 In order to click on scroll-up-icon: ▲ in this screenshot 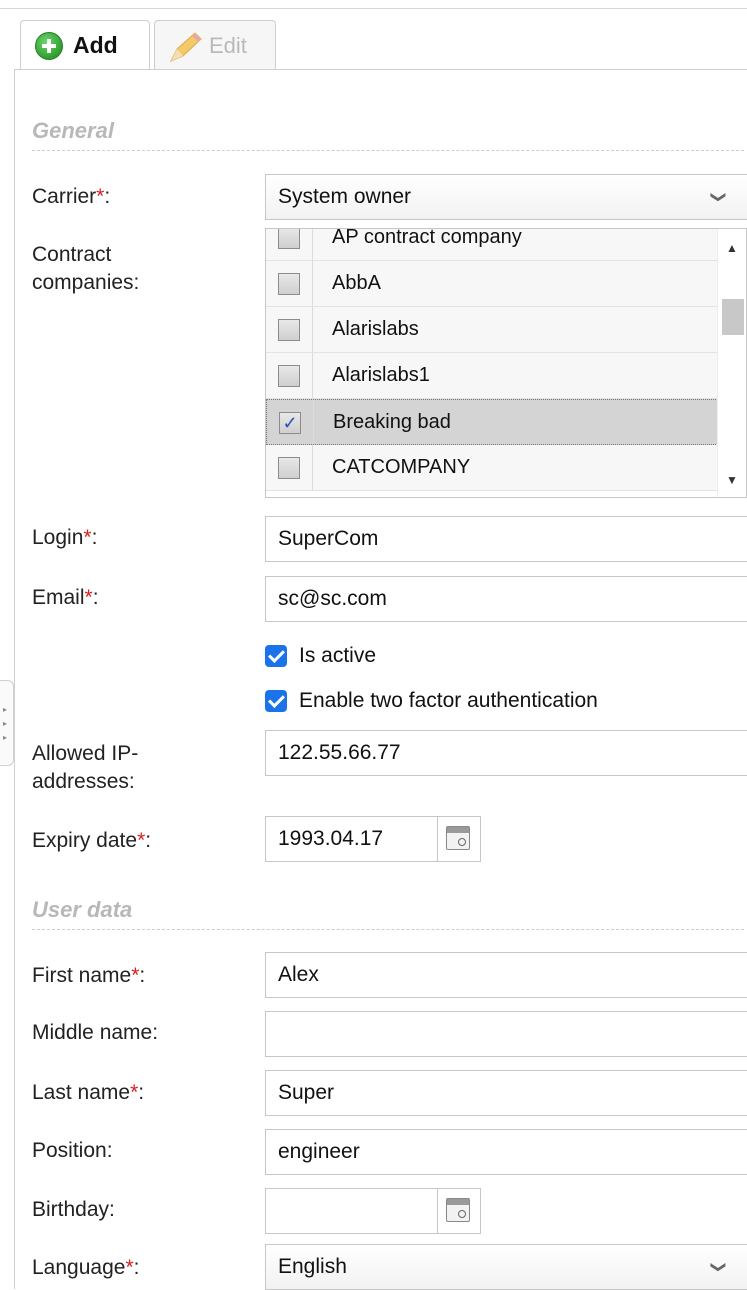, I will do `click(732, 248)`.